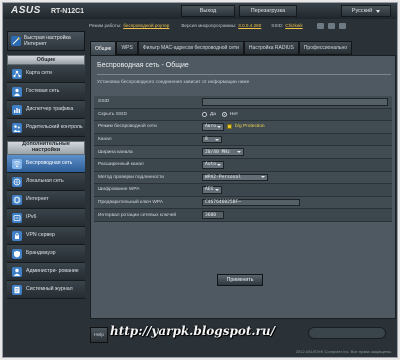 Image resolution: width=400 pixels, height=360 pixels. I want to click on wireless-icon, so click(17, 163).